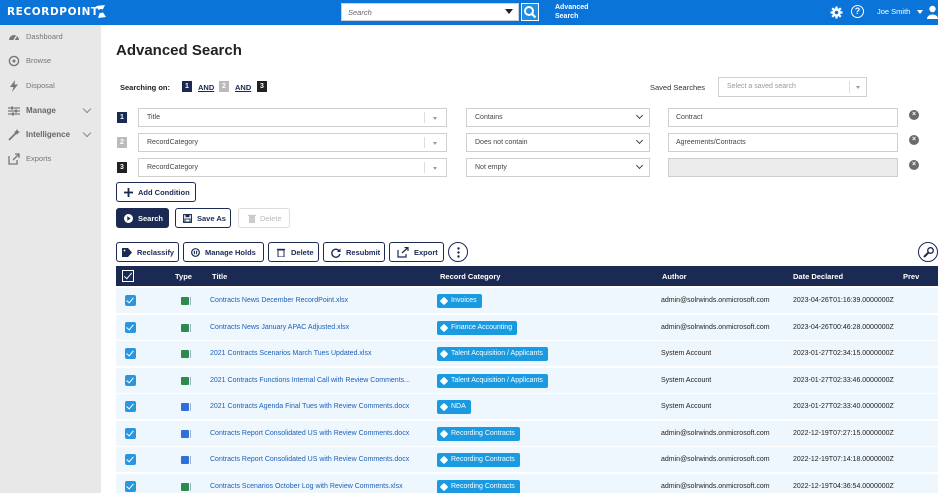  What do you see at coordinates (489, 117) in the screenshot?
I see `condition-operator-value: Contains` at bounding box center [489, 117].